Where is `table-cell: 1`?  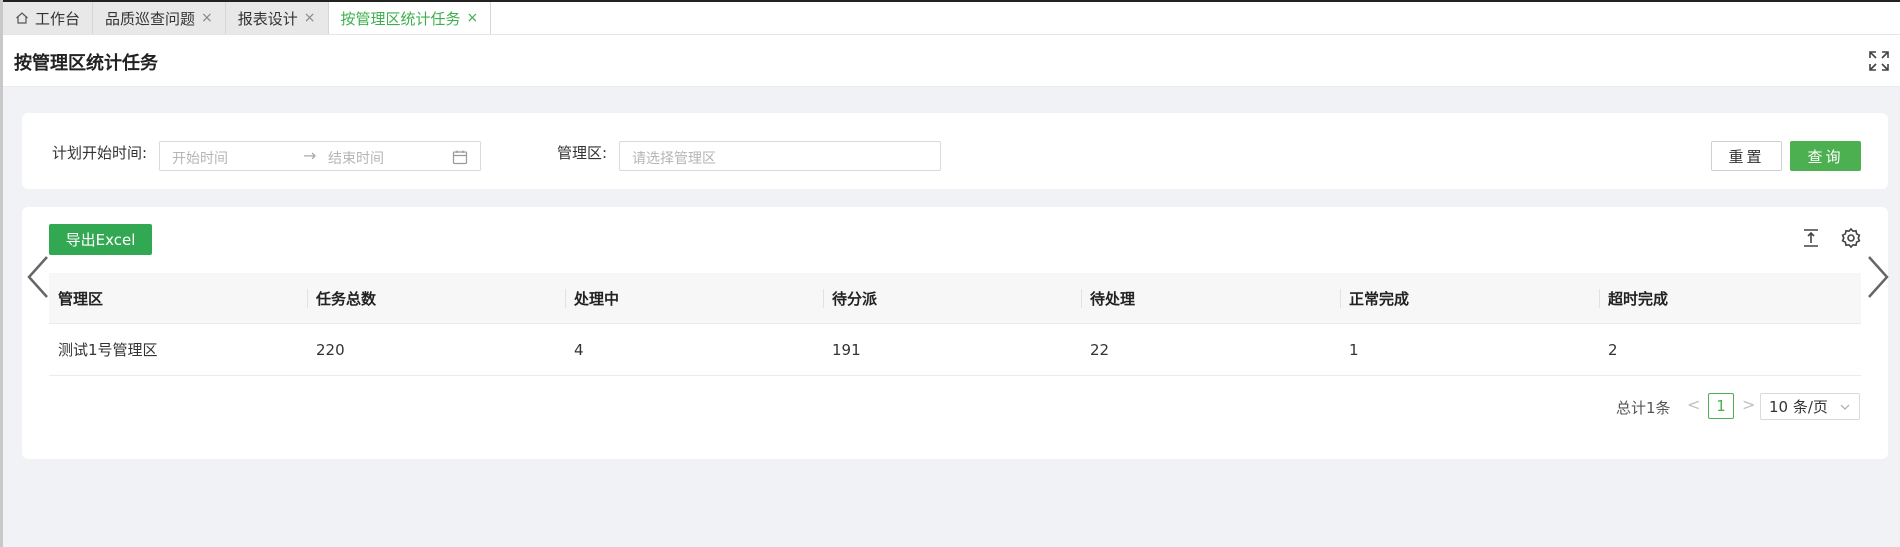 table-cell: 1 is located at coordinates (1354, 349).